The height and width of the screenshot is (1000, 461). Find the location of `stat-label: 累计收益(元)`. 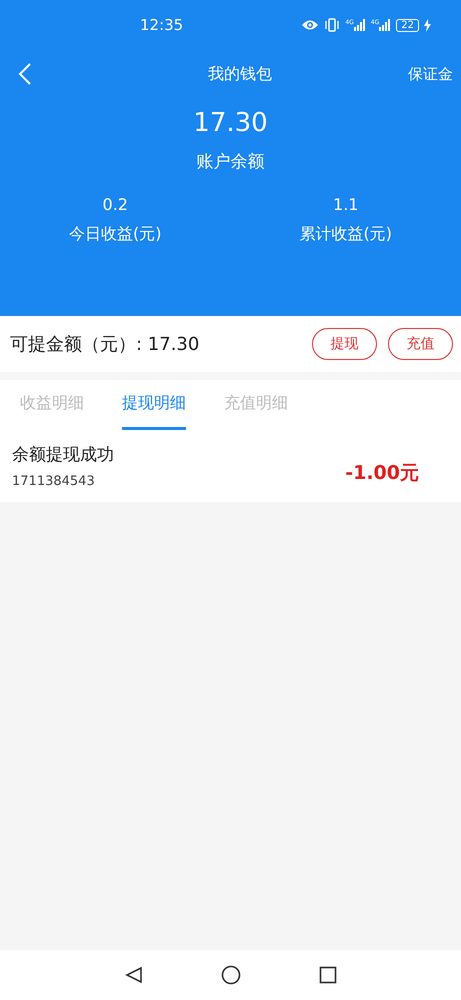

stat-label: 累计收益(元) is located at coordinates (346, 234).